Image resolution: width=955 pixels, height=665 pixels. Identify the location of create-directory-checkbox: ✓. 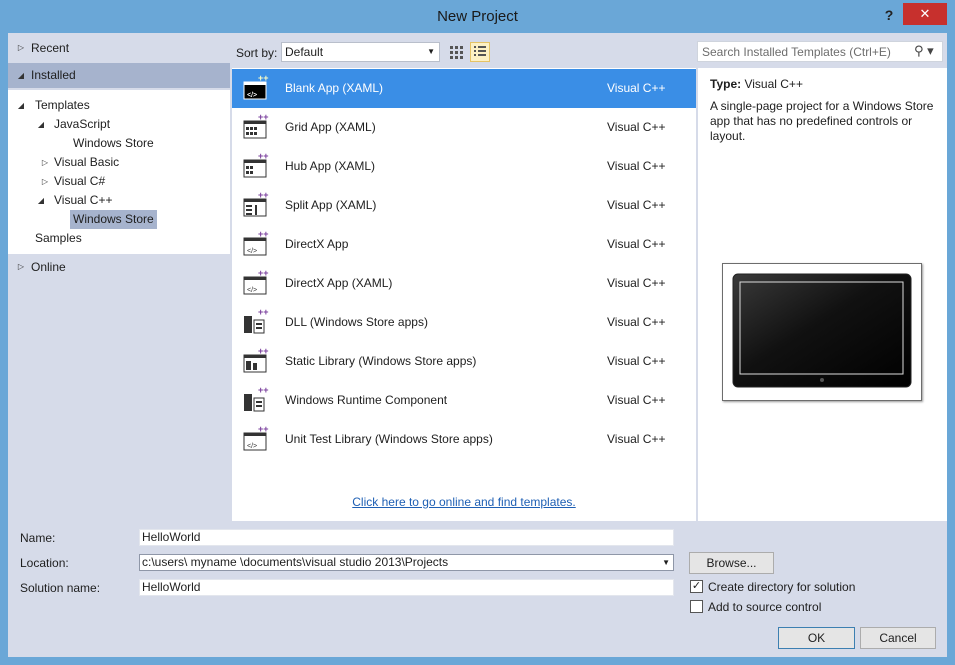
(696, 586).